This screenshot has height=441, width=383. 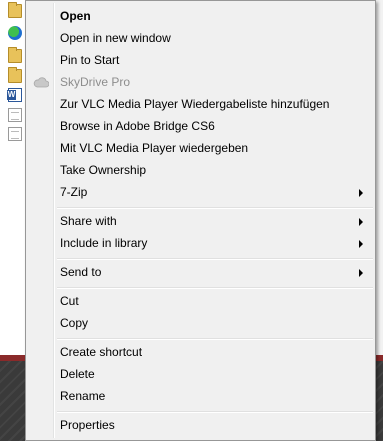 I want to click on menu-item-label: Share with, so click(x=88, y=221).